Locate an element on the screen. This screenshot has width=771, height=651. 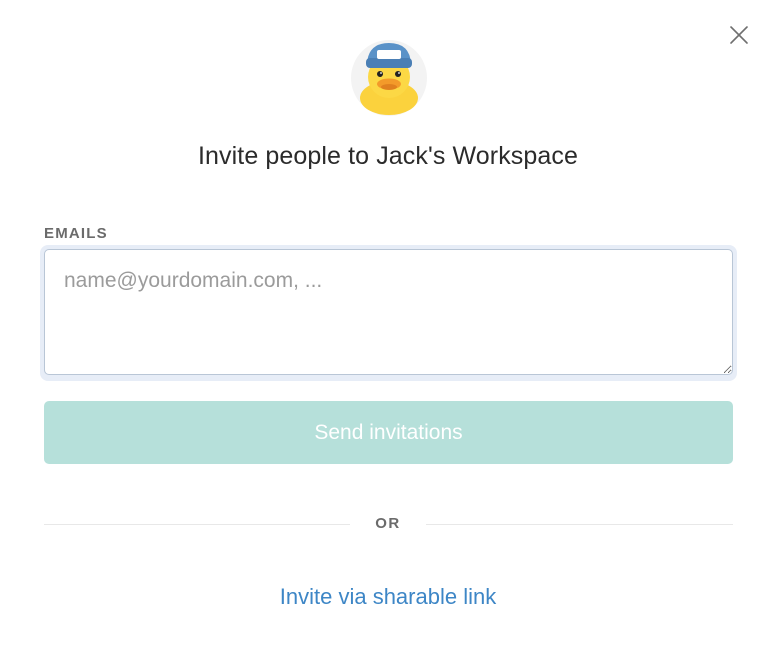
emails-label: EMAILS is located at coordinates (76, 233).